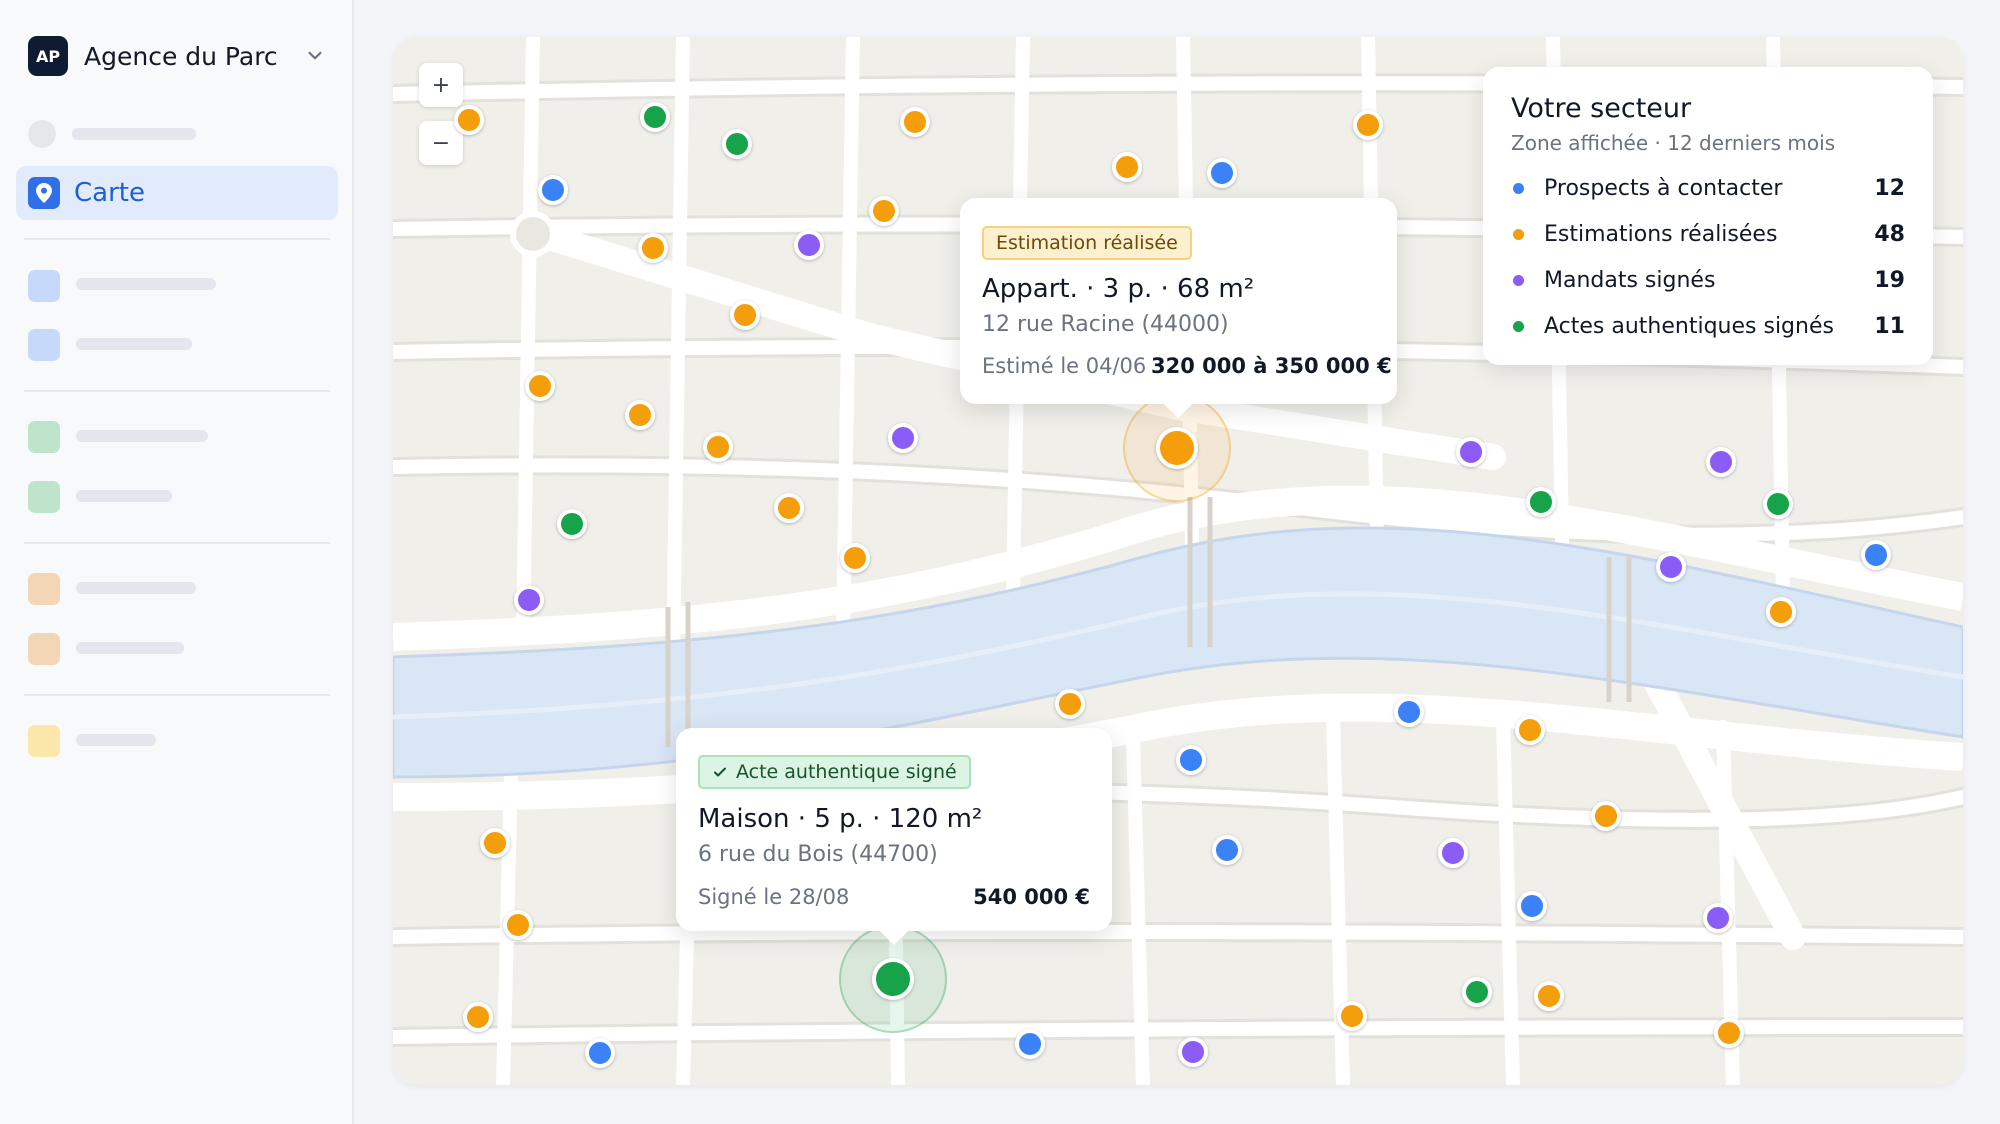 This screenshot has width=2000, height=1124. Describe the element at coordinates (893, 979) in the screenshot. I see `selected-acte-marker` at that location.